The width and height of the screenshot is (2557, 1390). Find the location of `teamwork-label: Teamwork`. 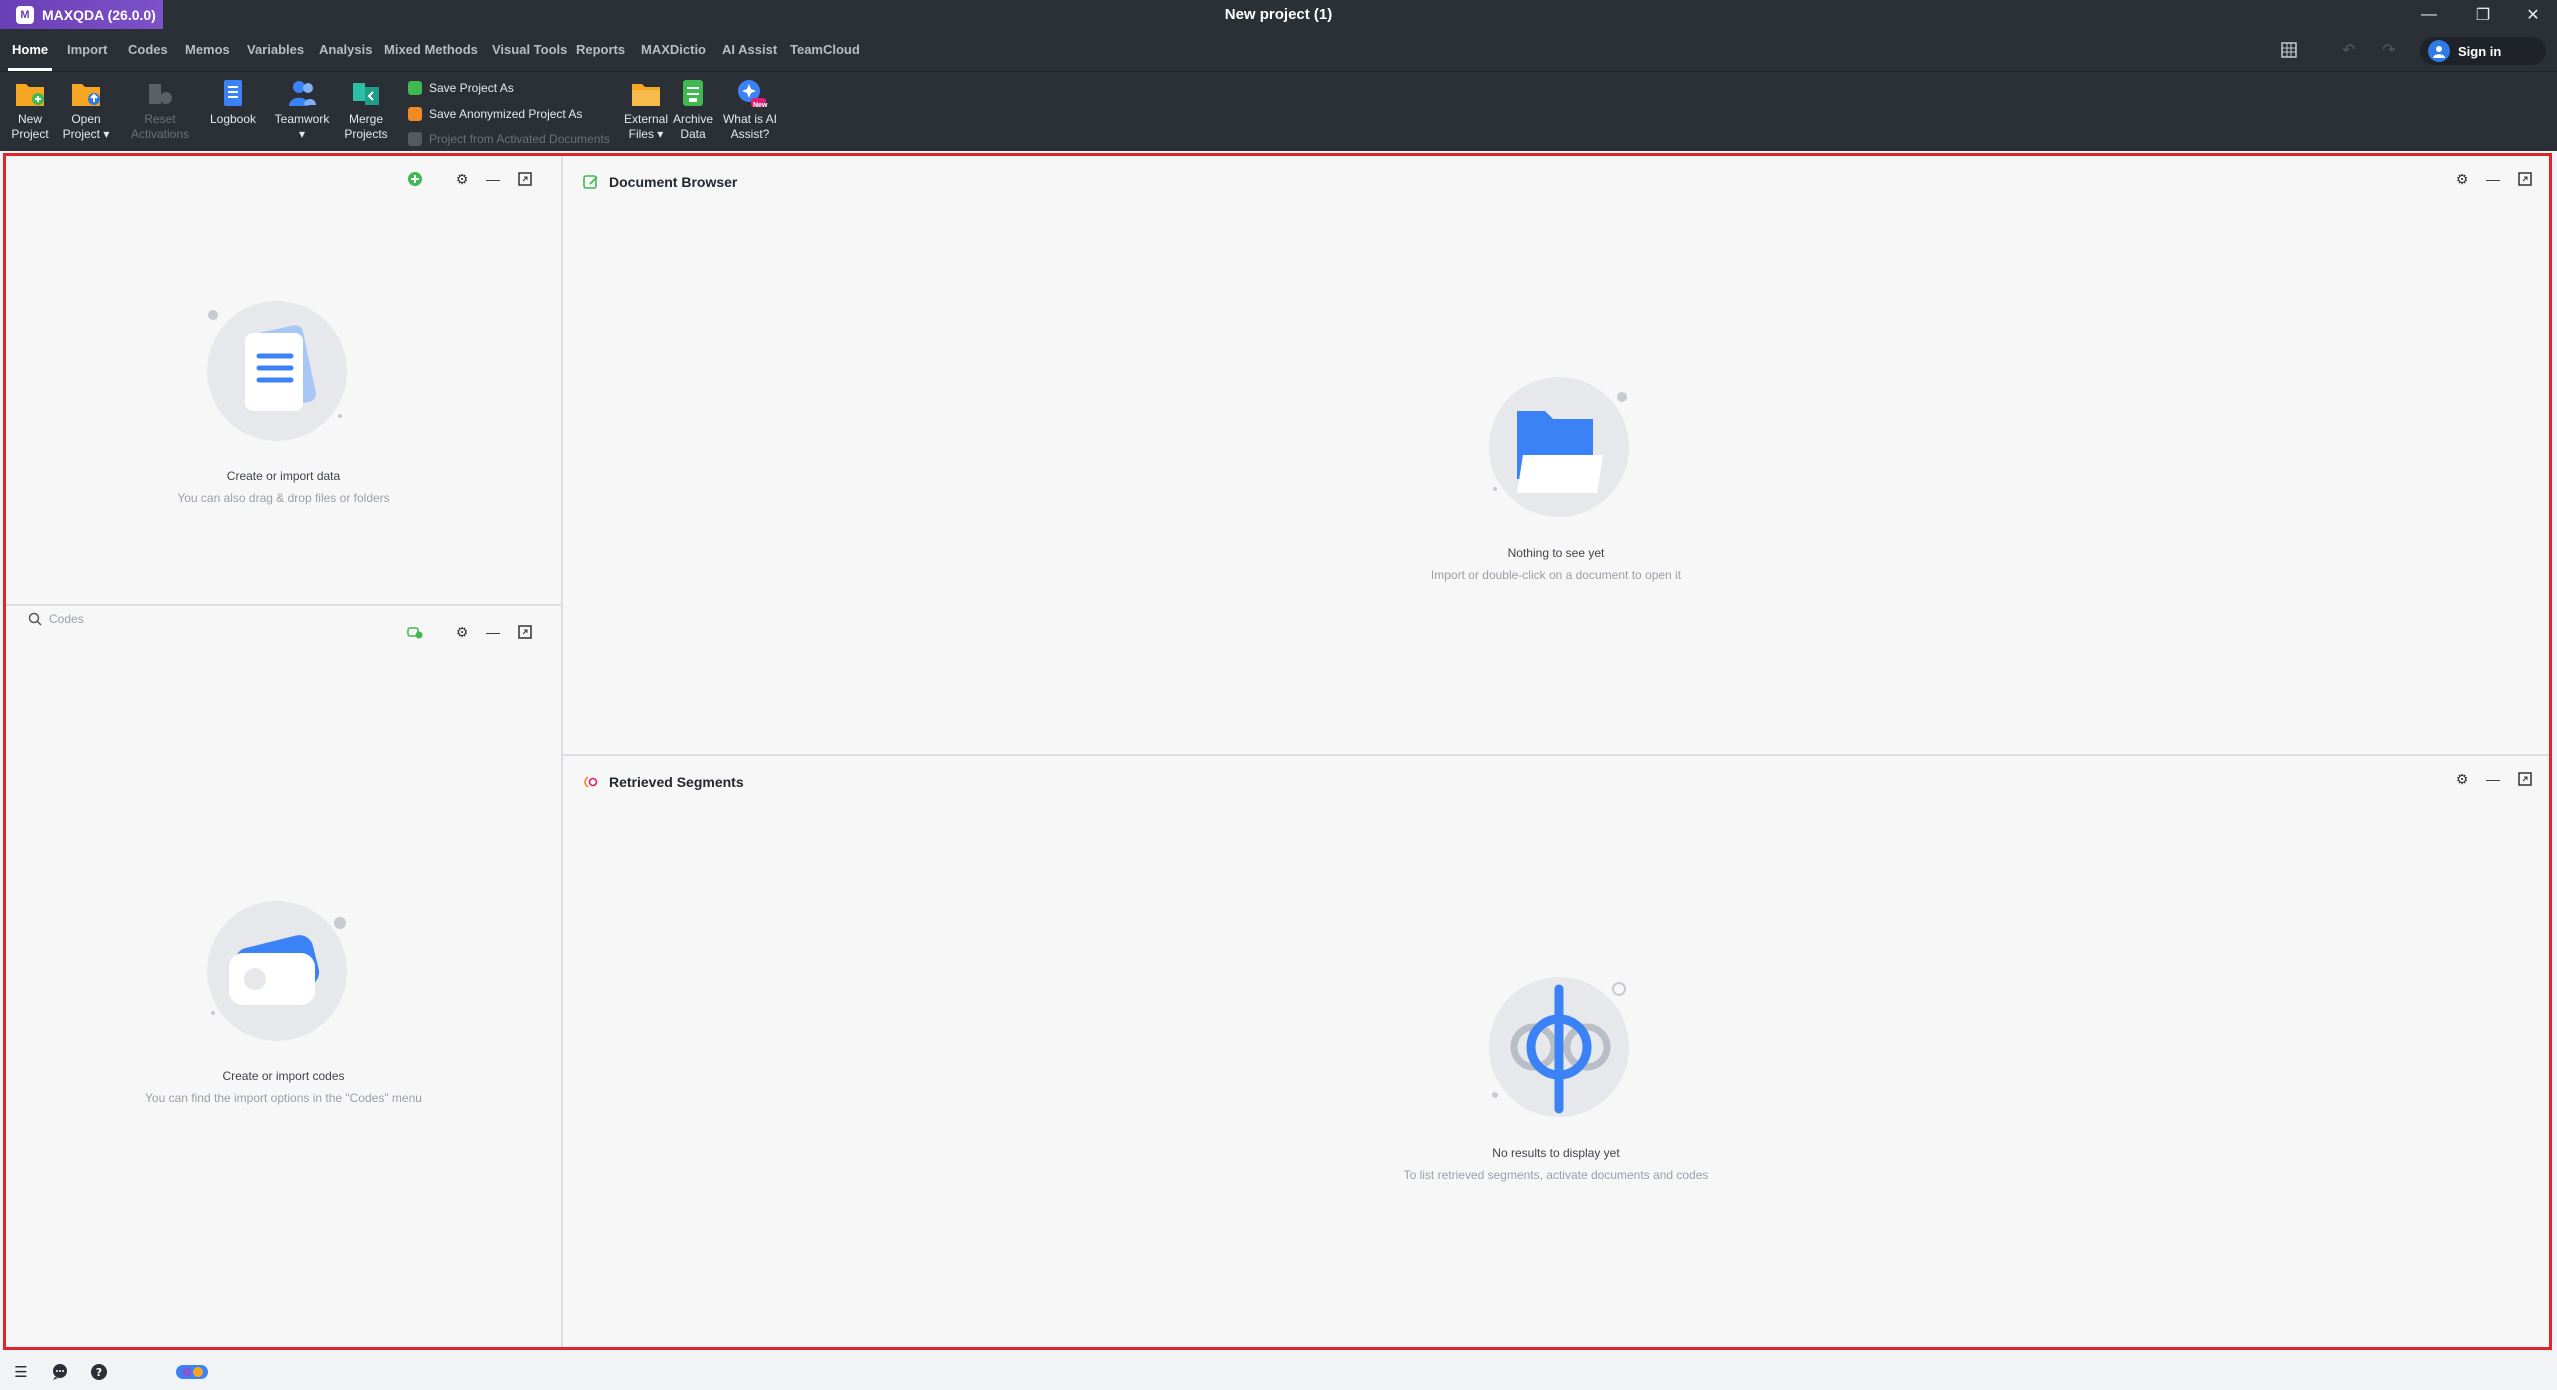

teamwork-label: Teamwork is located at coordinates (302, 119).